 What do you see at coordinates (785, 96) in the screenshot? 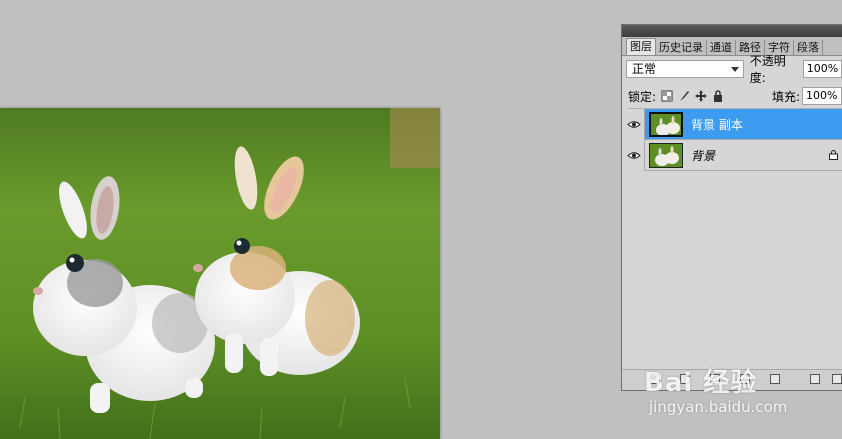
I see `fill-label: 填充:` at bounding box center [785, 96].